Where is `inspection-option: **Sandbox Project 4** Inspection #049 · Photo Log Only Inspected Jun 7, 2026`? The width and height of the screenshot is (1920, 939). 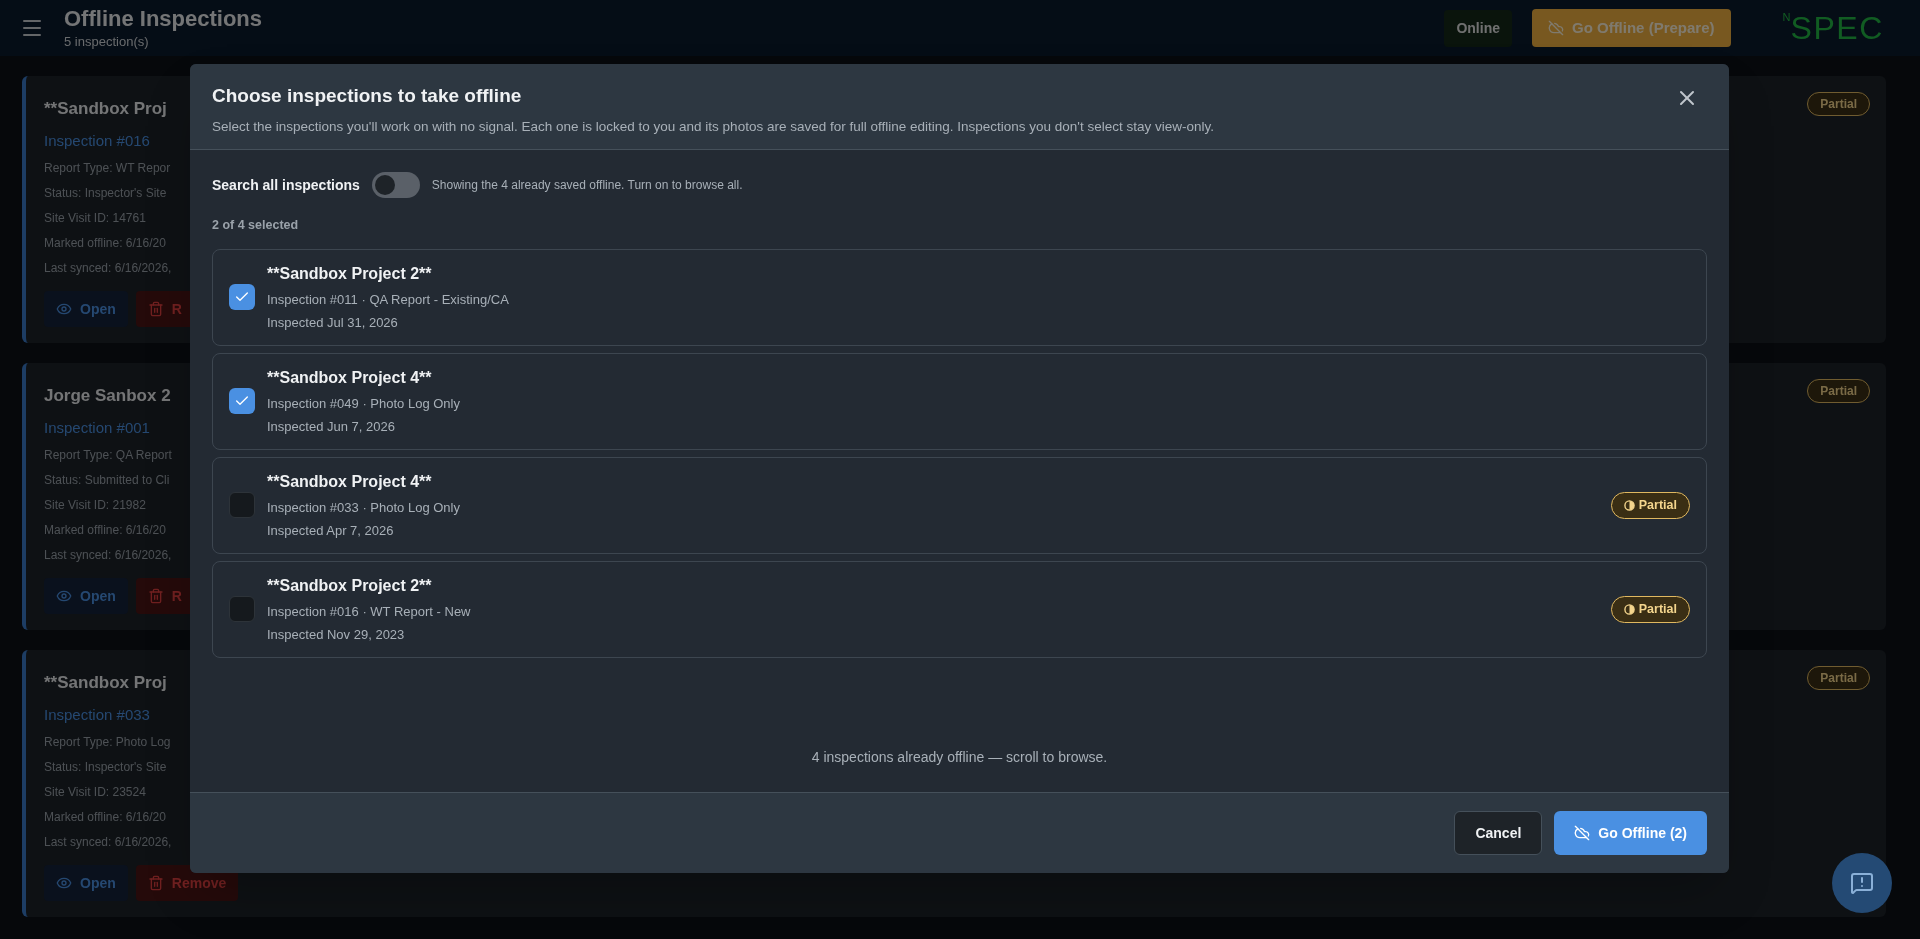
inspection-option: **Sandbox Project 4** Inspection #049 · Photo Log Only Inspected Jun 7, 2026 is located at coordinates (959, 401).